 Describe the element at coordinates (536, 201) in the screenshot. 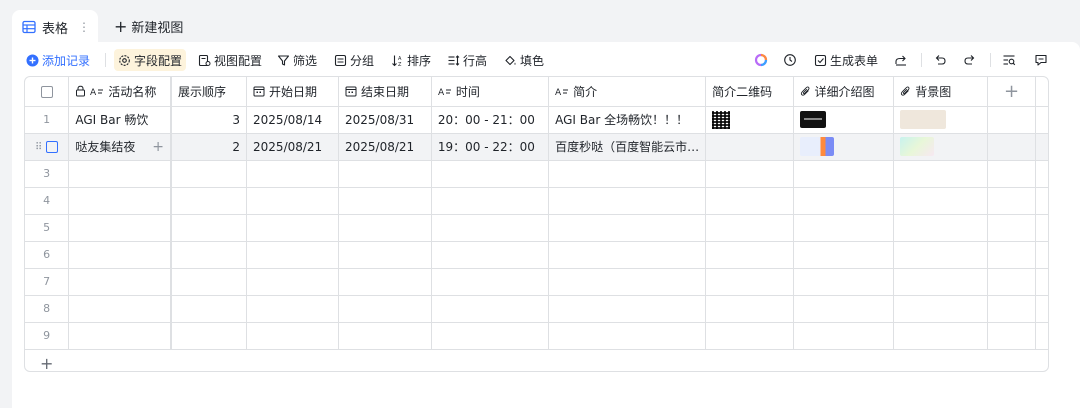

I see `table-row: 4` at that location.